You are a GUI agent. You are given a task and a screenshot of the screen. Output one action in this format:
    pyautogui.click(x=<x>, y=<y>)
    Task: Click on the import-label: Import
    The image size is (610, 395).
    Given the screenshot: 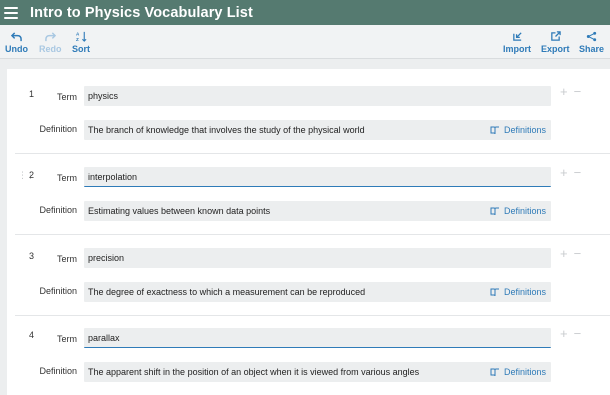 What is the action you would take?
    pyautogui.click(x=517, y=49)
    